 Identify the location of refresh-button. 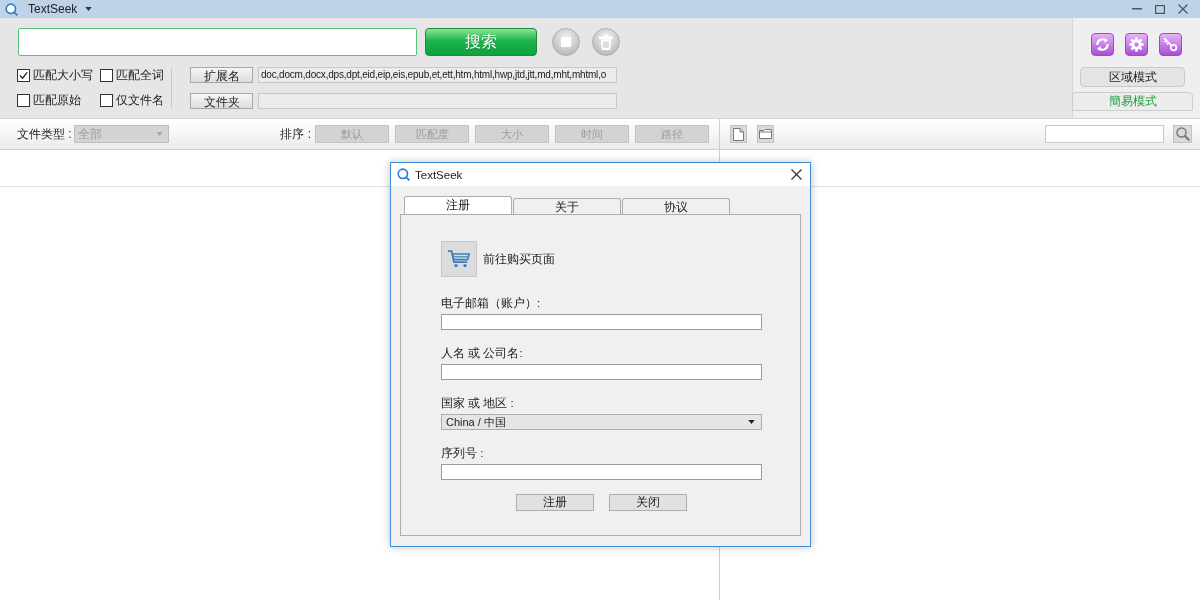
(1102, 44).